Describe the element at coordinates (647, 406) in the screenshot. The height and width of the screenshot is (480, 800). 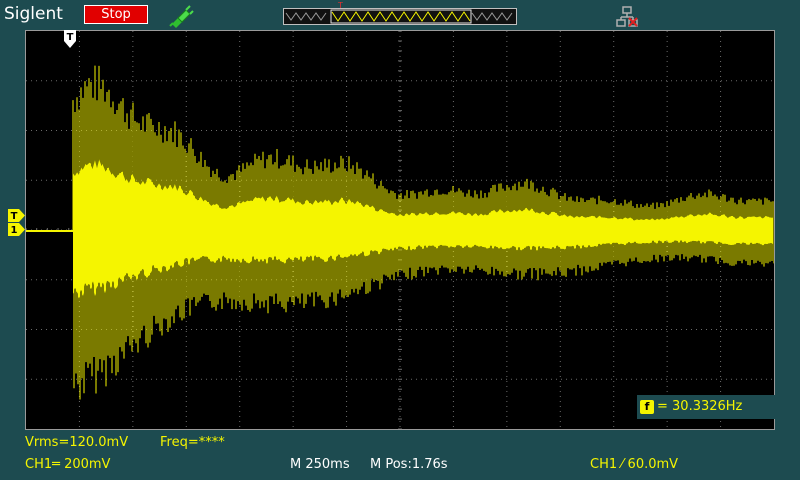
I see `frequency-badge: f` at that location.